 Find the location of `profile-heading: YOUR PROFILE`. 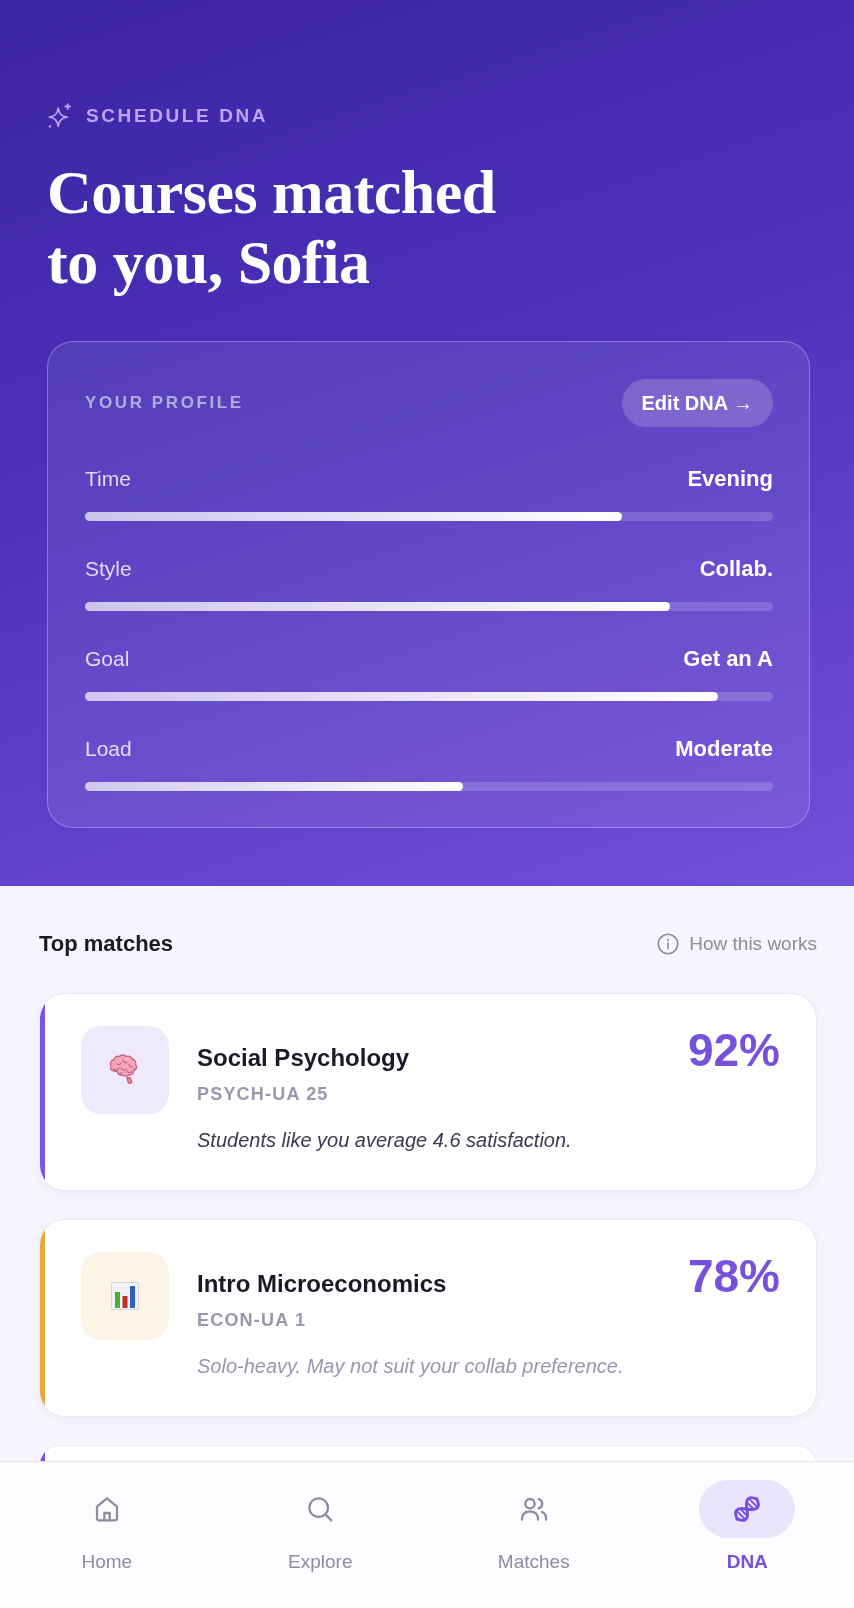

profile-heading: YOUR PROFILE is located at coordinates (164, 403).